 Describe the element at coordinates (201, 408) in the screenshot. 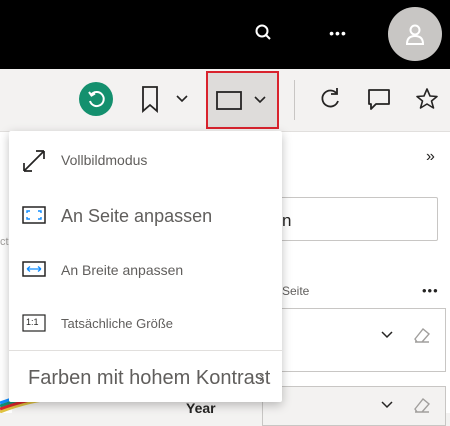

I see `filter-field-name: Year` at that location.